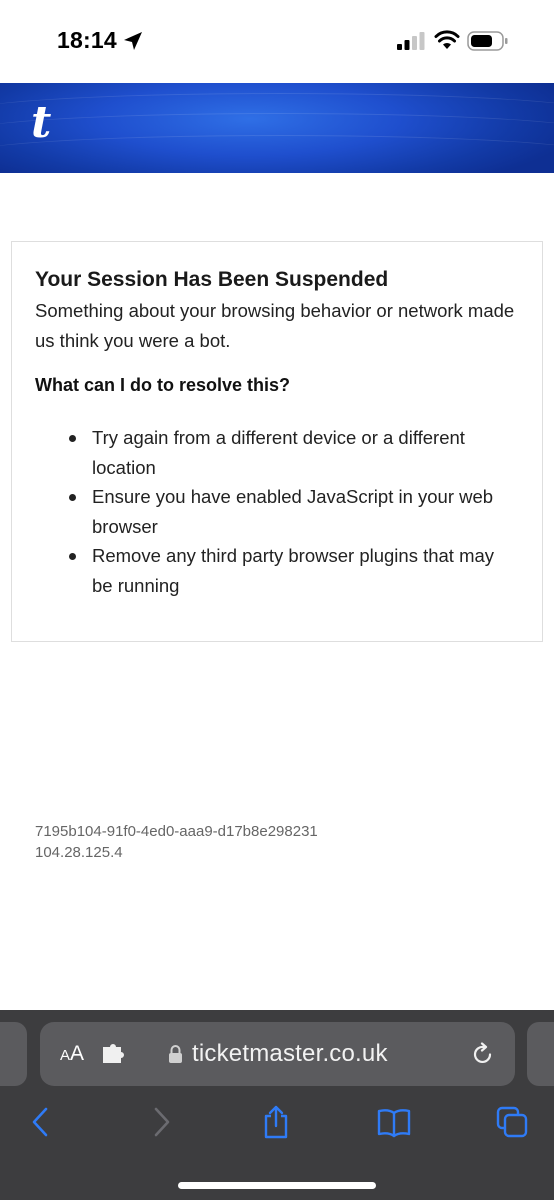 The height and width of the screenshot is (1200, 554). Describe the element at coordinates (79, 852) in the screenshot. I see `ip-address: 104.28.125.4` at that location.